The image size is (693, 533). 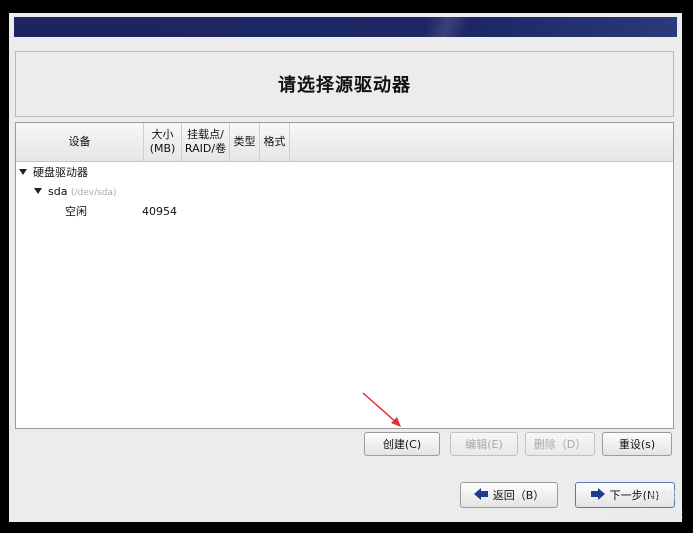 I want to click on column-header-device: 设备, so click(x=80, y=142).